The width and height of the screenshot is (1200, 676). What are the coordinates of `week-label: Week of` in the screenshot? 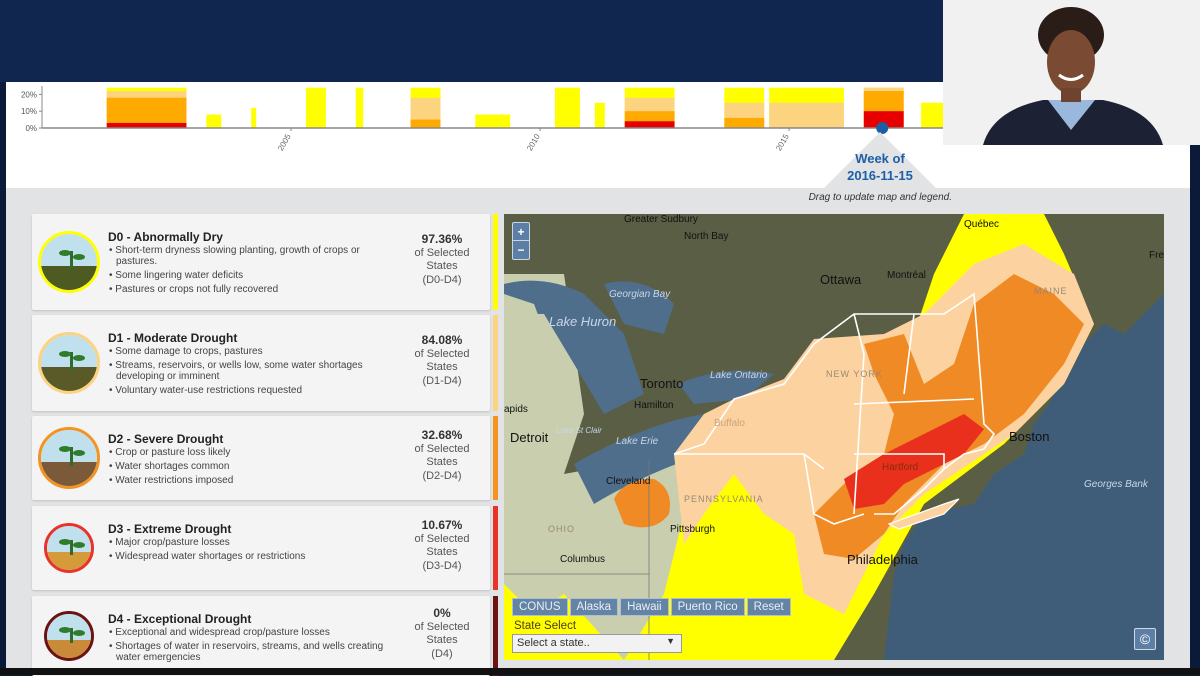 It's located at (880, 158).